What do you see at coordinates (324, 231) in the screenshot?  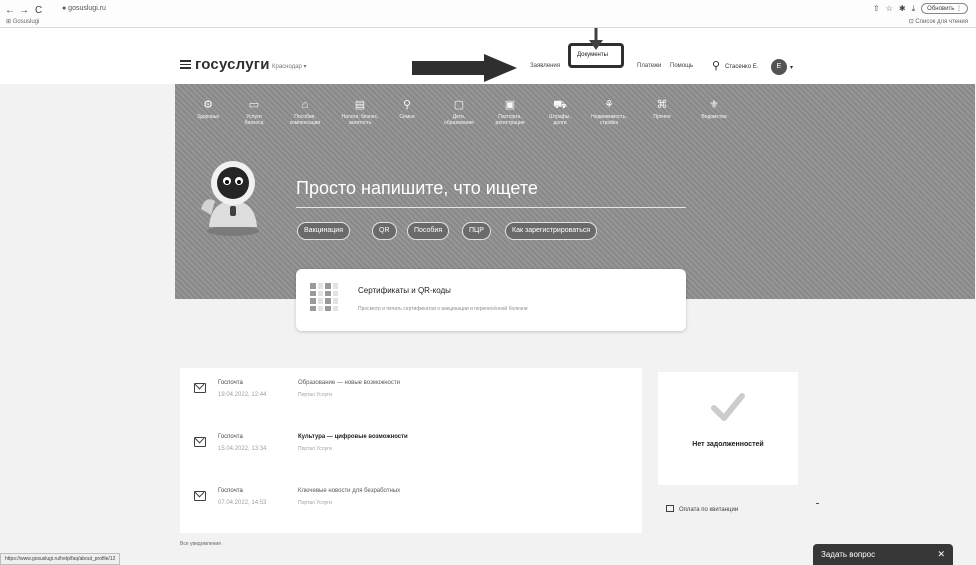 I see `chip-vaccination: Вакцинация` at bounding box center [324, 231].